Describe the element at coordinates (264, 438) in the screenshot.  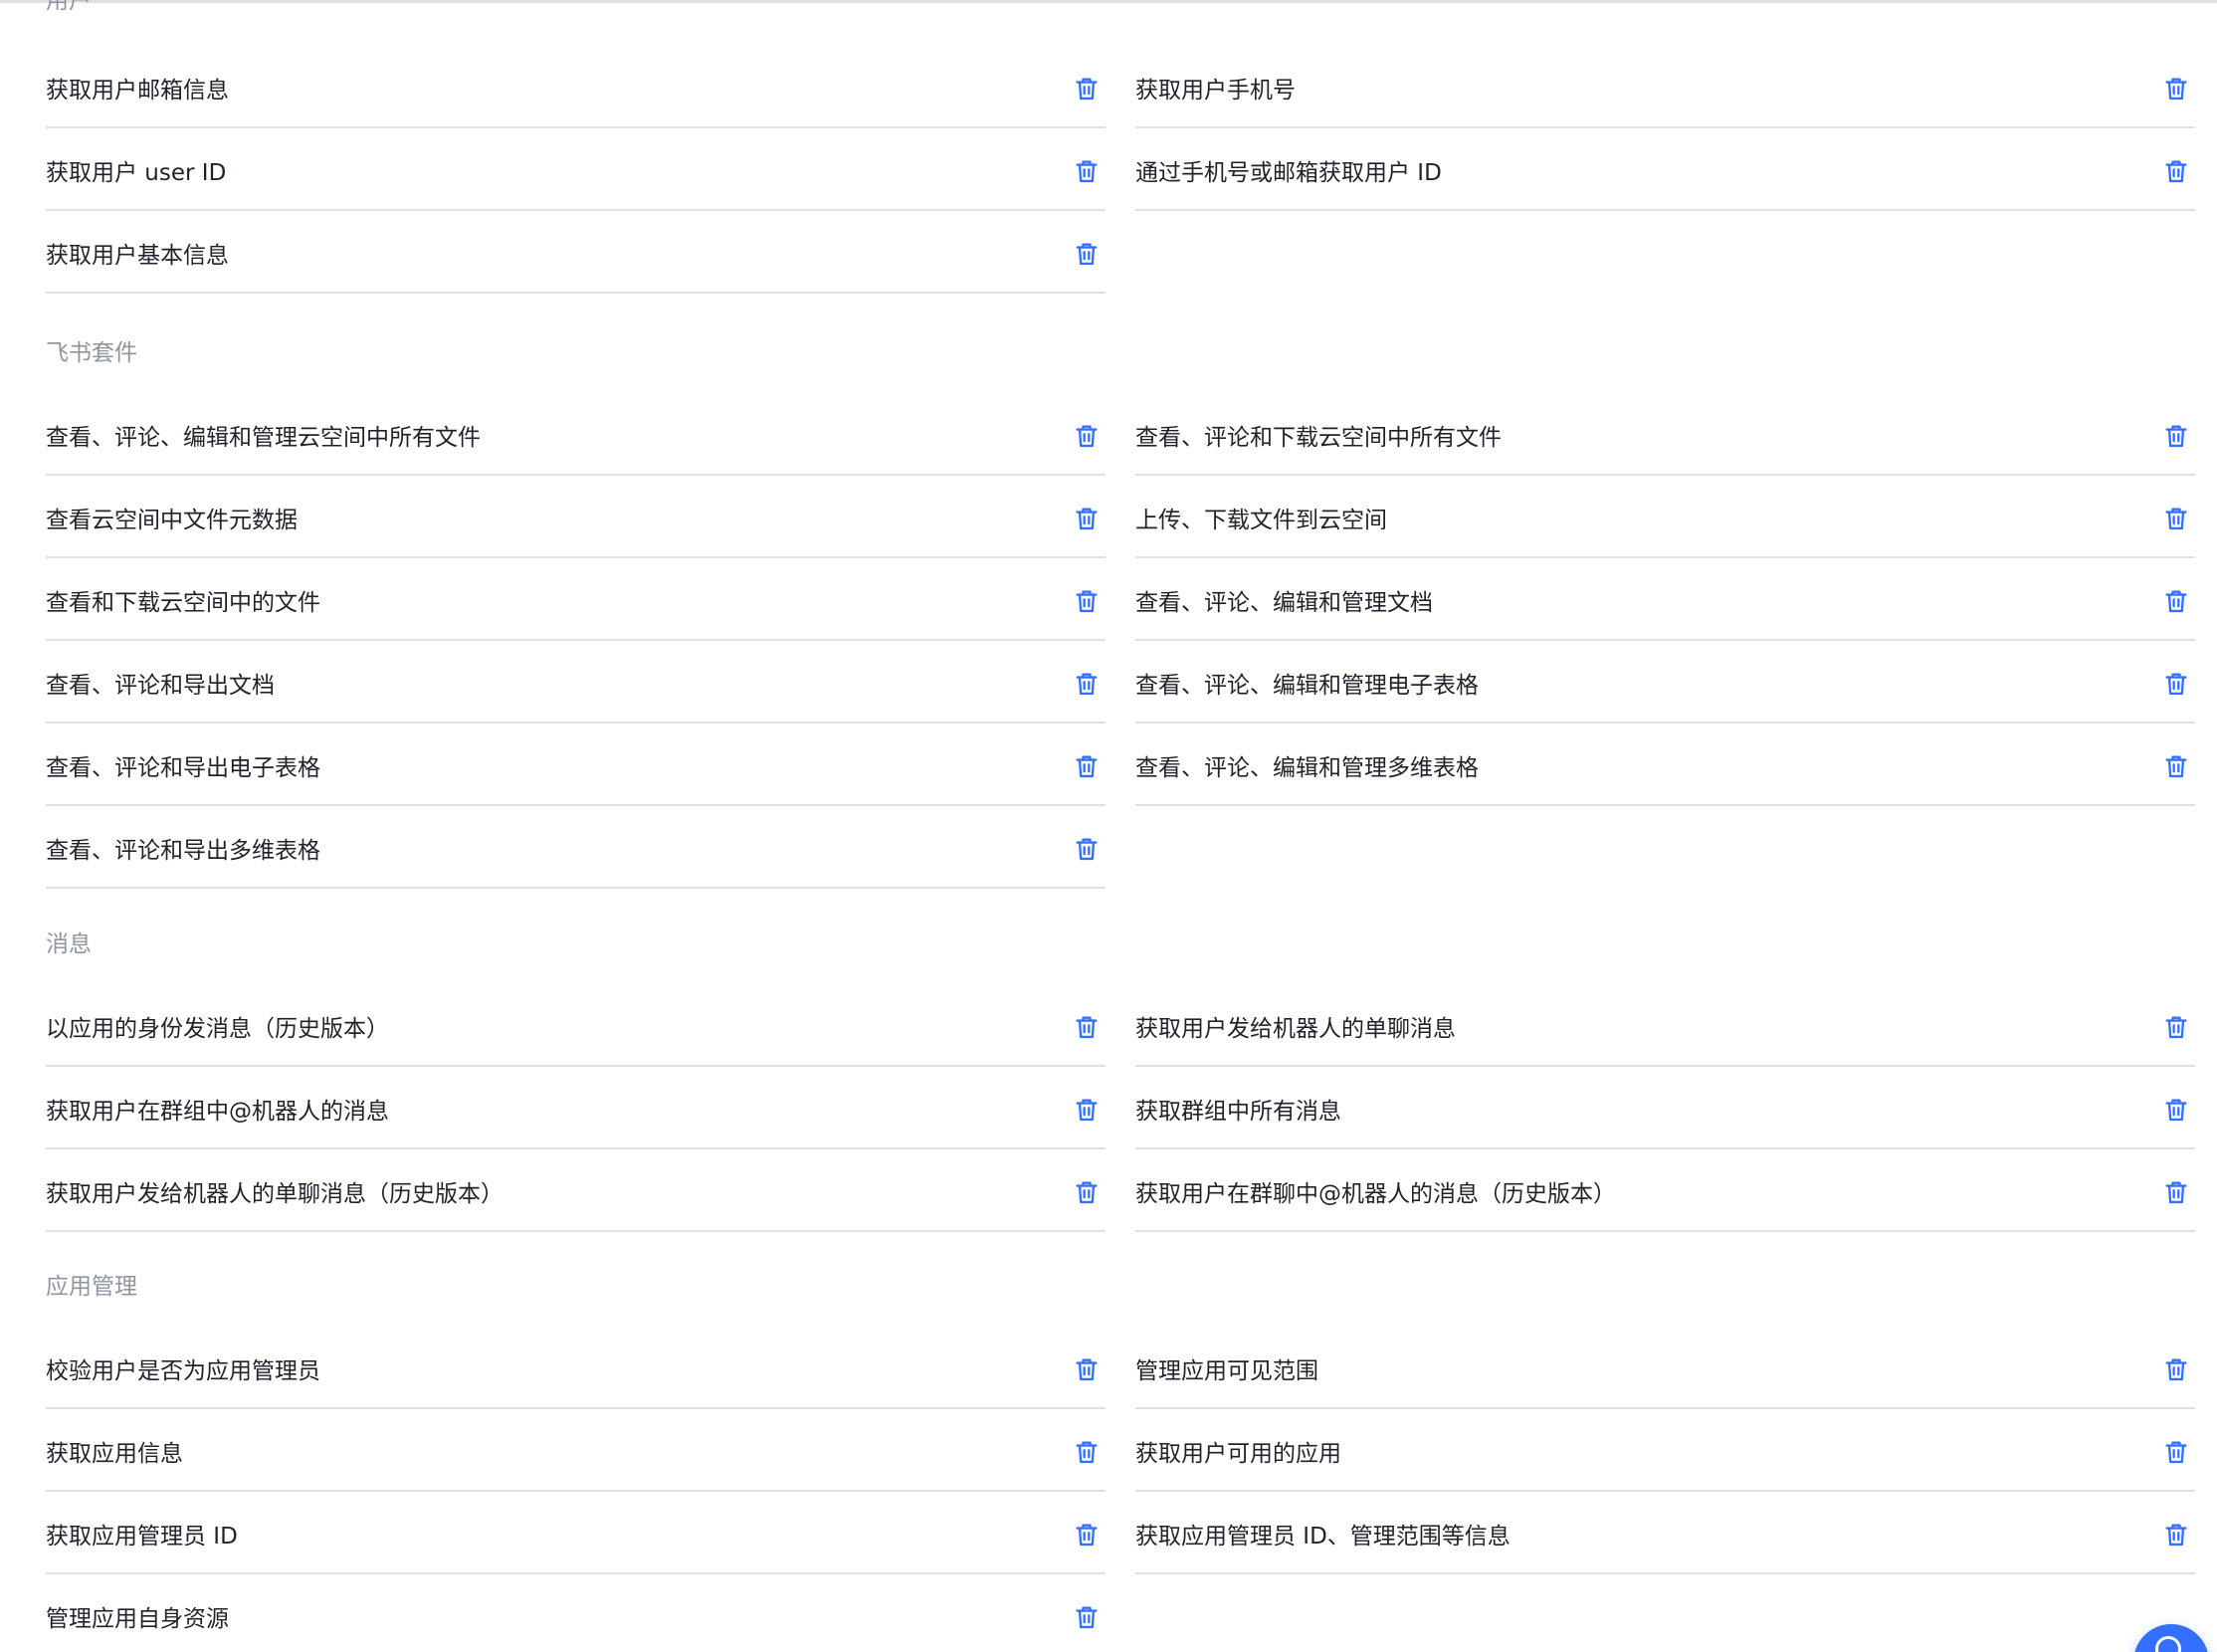
I see `permission-label: 查看、评论、编辑和管理云空间中所有文件` at that location.